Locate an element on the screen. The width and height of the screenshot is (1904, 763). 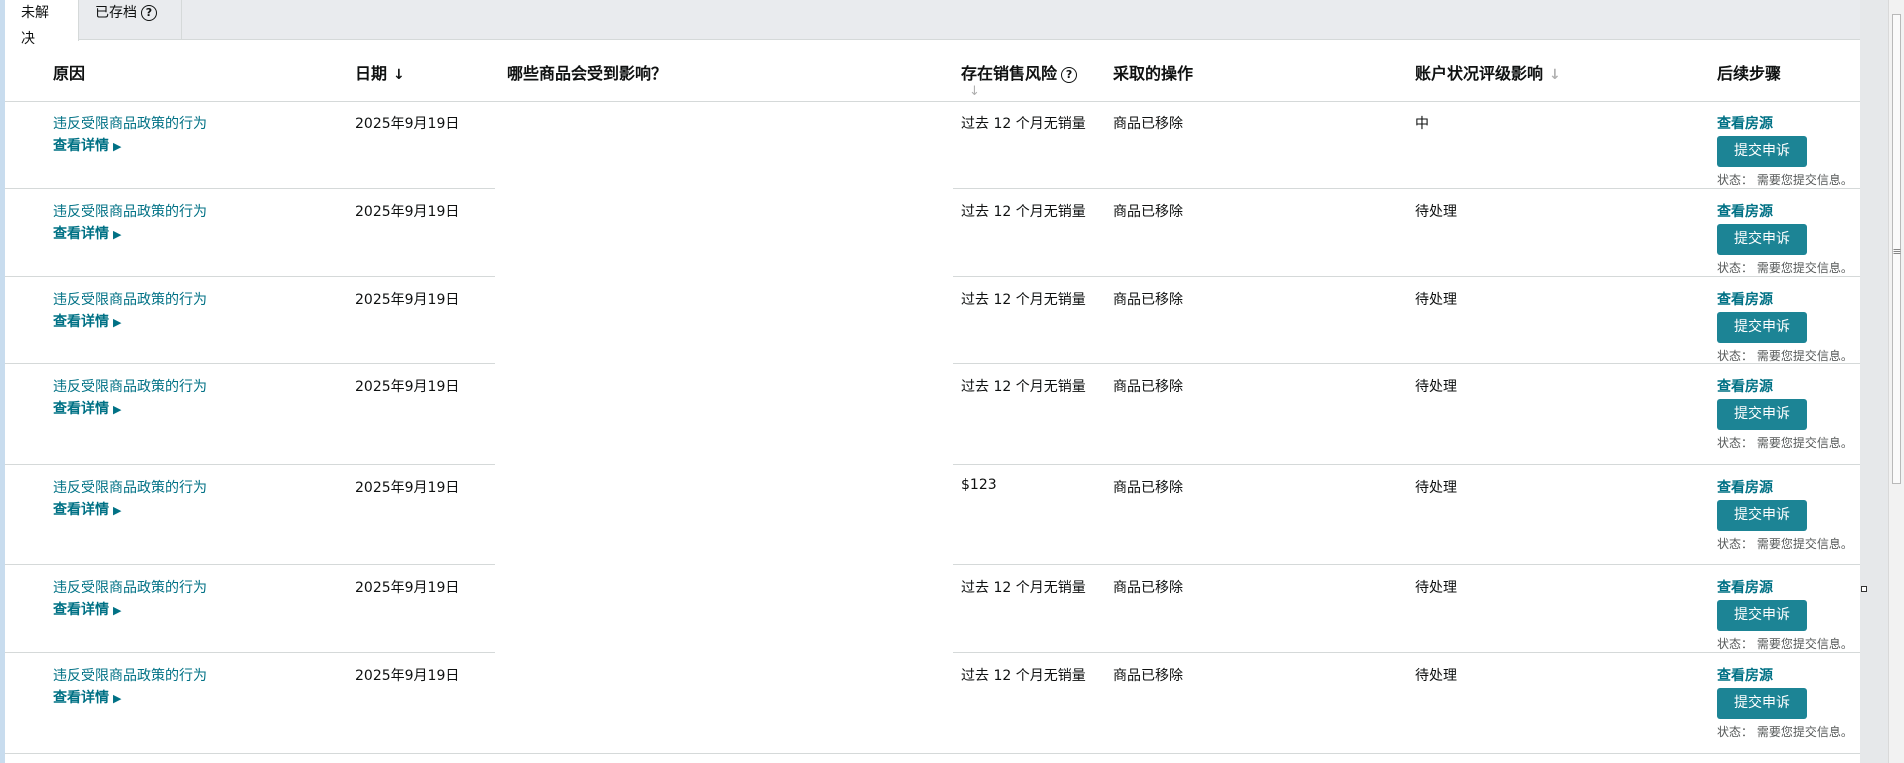
column-header-affected: 哪些商品会受到影响？ is located at coordinates (587, 72).